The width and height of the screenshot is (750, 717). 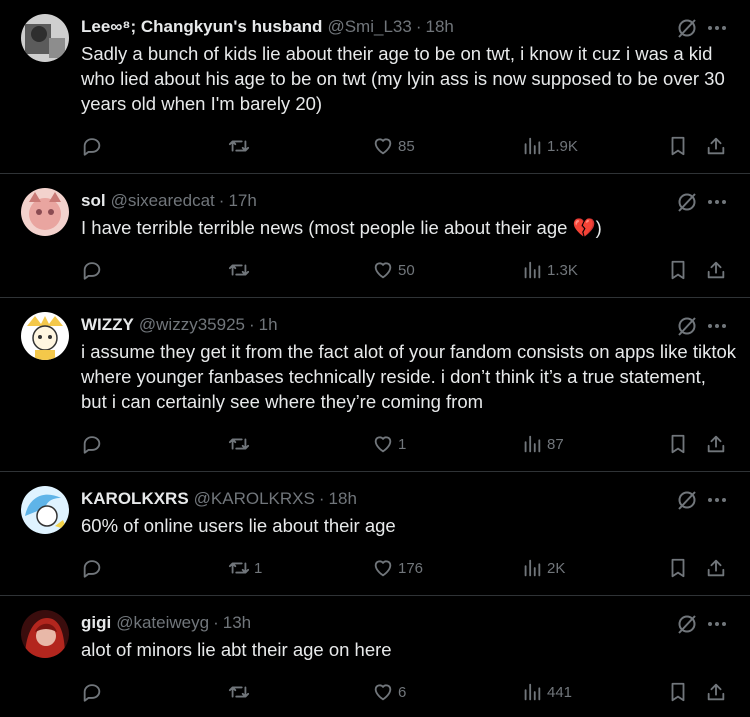 I want to click on like-button: 50, so click(x=393, y=270).